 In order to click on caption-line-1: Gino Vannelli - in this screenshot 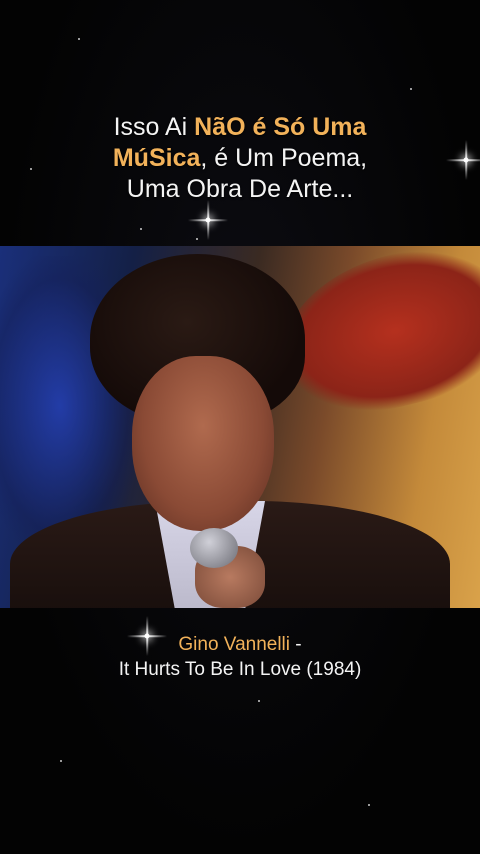, I will do `click(240, 644)`.